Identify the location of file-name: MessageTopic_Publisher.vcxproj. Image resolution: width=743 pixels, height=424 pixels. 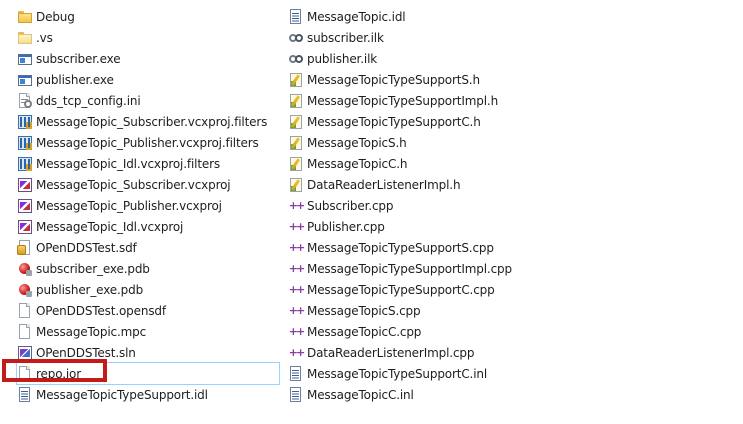
(129, 205).